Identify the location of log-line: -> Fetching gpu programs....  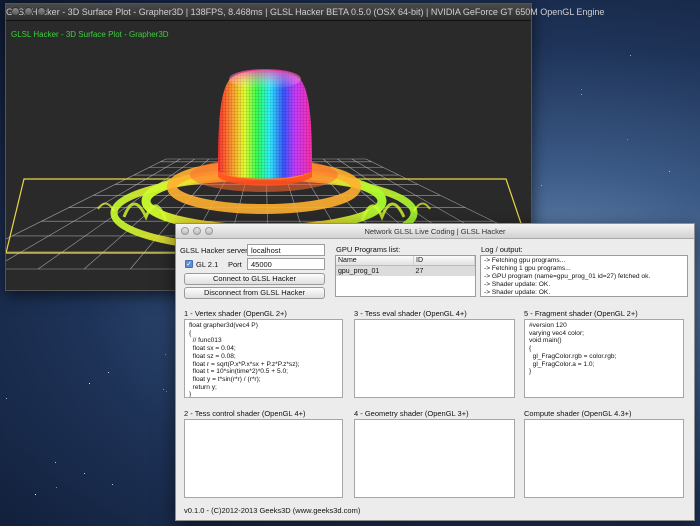
(525, 260).